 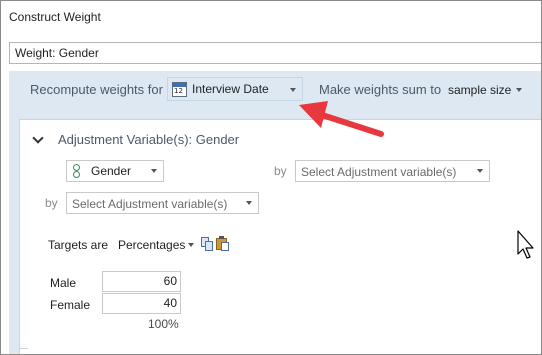 I want to click on categorical-variable-icon, so click(x=77, y=171).